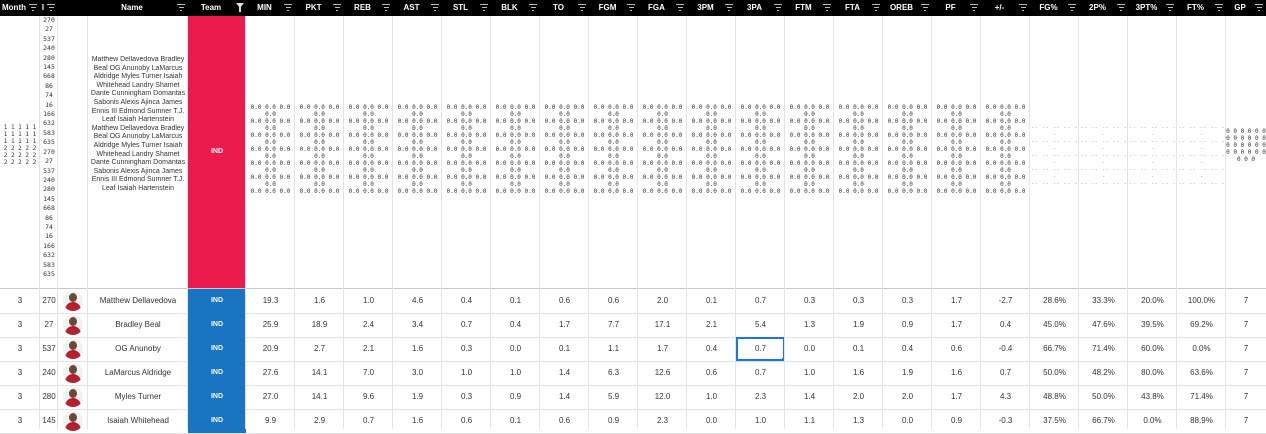 The width and height of the screenshot is (1266, 434). I want to click on cell-fgm: 0.9, so click(613, 421).